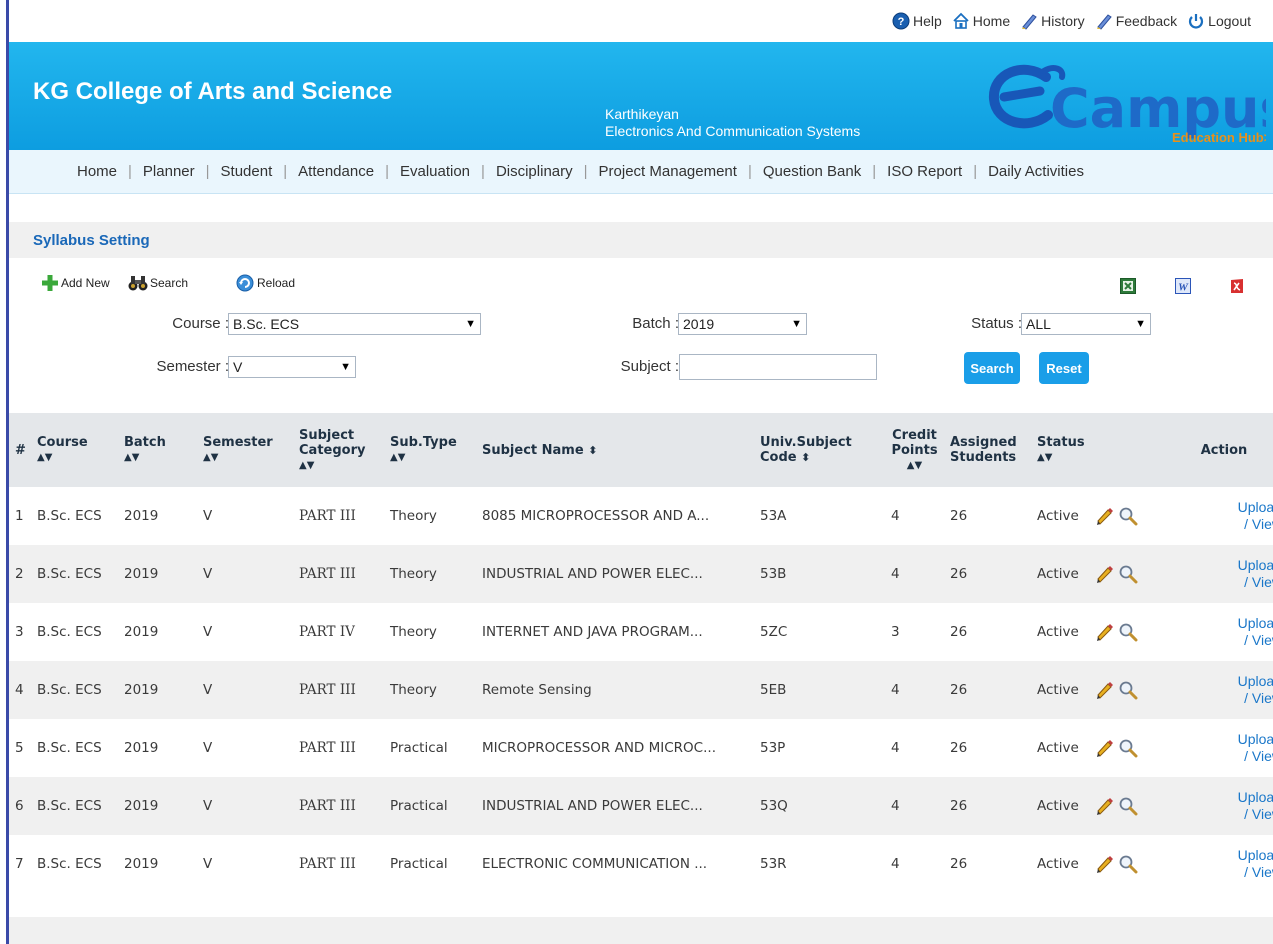 The height and width of the screenshot is (944, 1273). I want to click on semester-label: Semester :, so click(192, 366).